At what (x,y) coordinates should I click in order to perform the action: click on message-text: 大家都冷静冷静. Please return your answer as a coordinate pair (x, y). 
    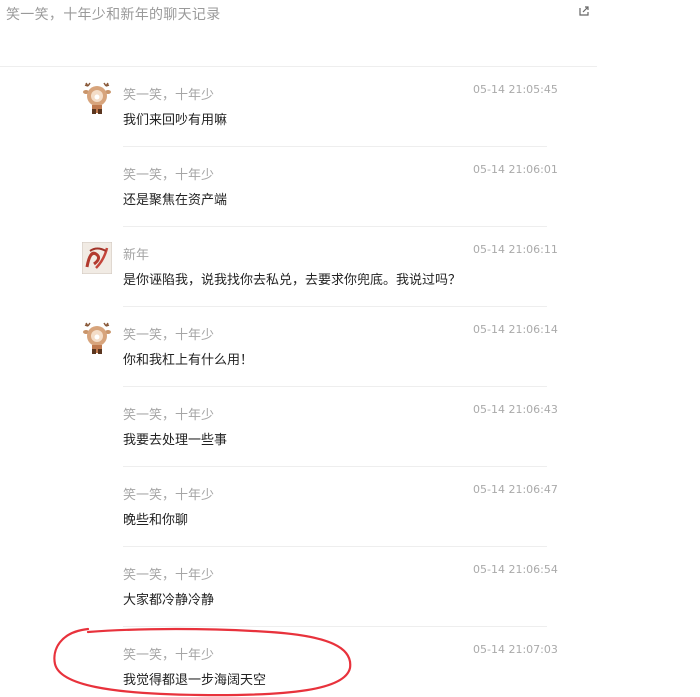
    Looking at the image, I should click on (169, 600).